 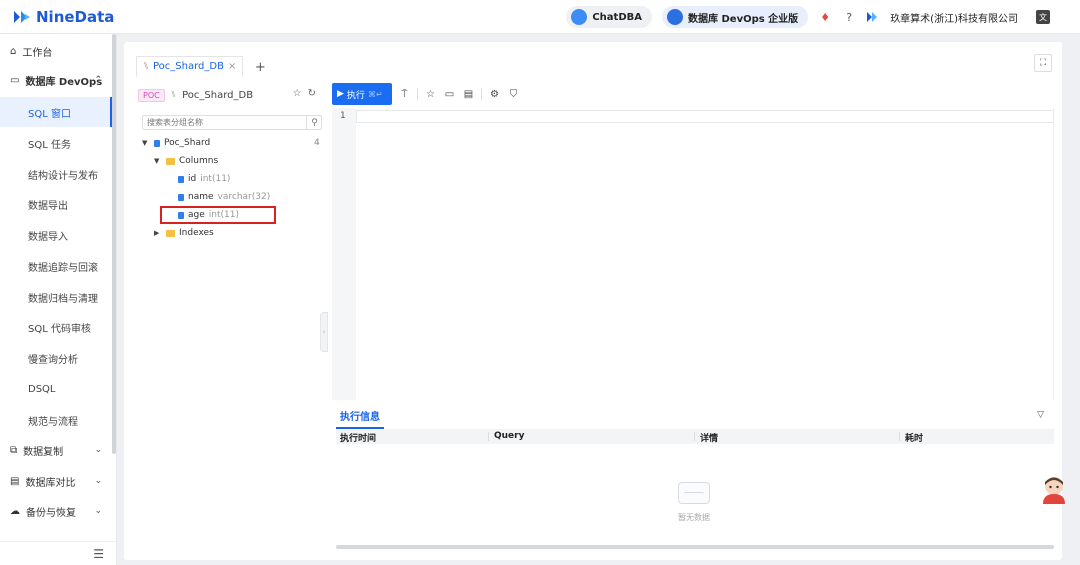 I want to click on result-table-header: 执行时间 Query 详情 耗时, so click(x=695, y=436).